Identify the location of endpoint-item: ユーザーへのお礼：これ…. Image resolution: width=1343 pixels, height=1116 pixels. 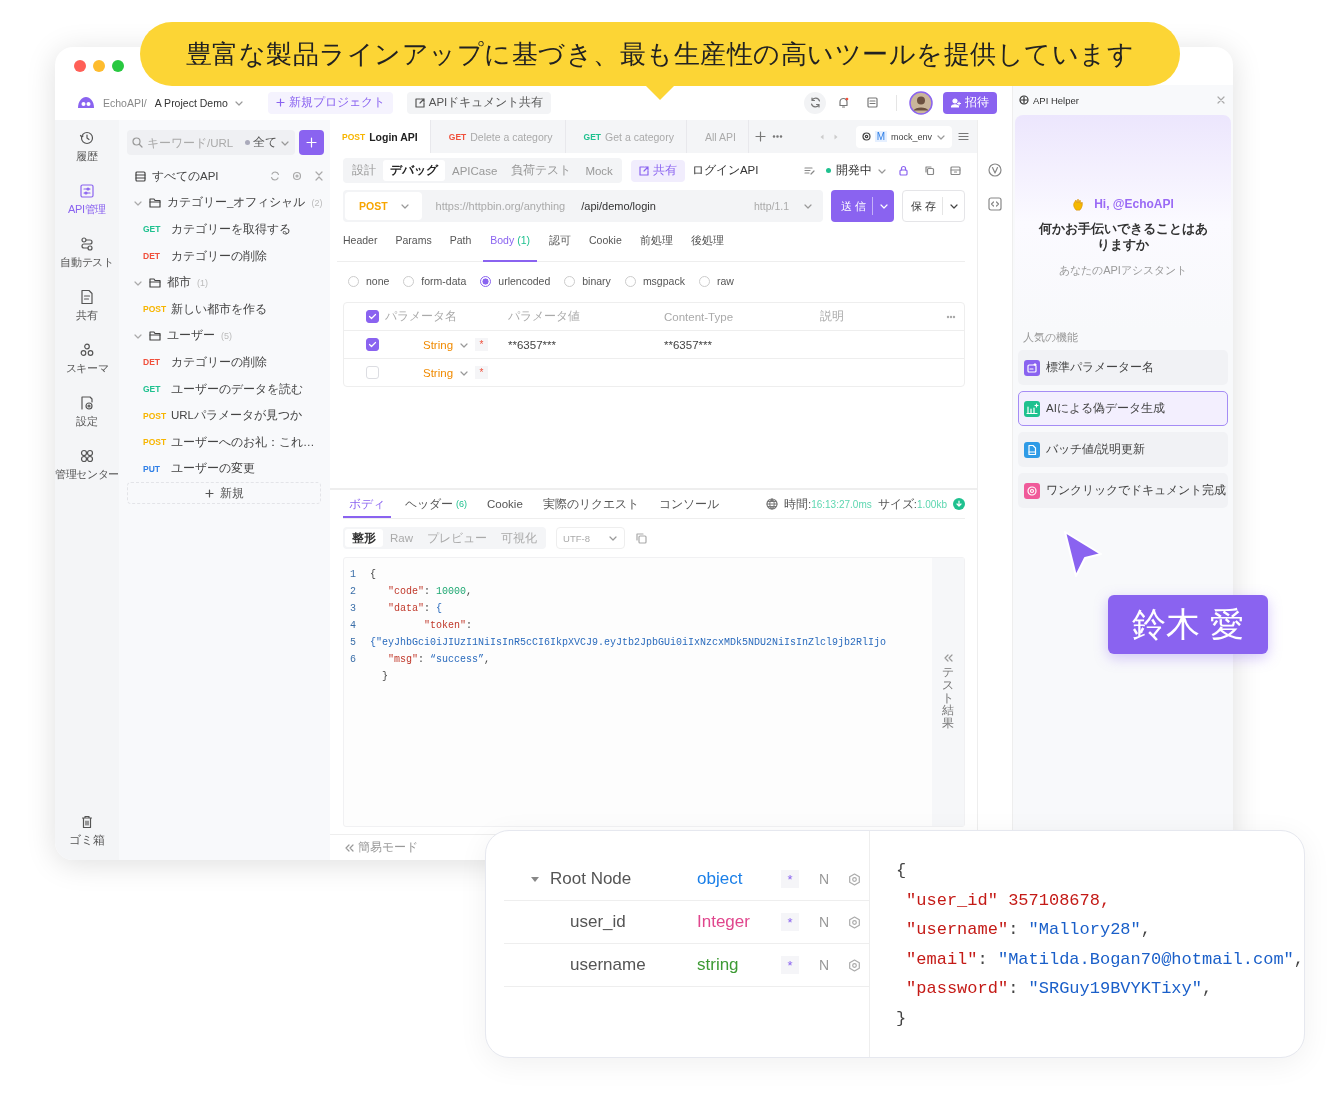
(243, 442).